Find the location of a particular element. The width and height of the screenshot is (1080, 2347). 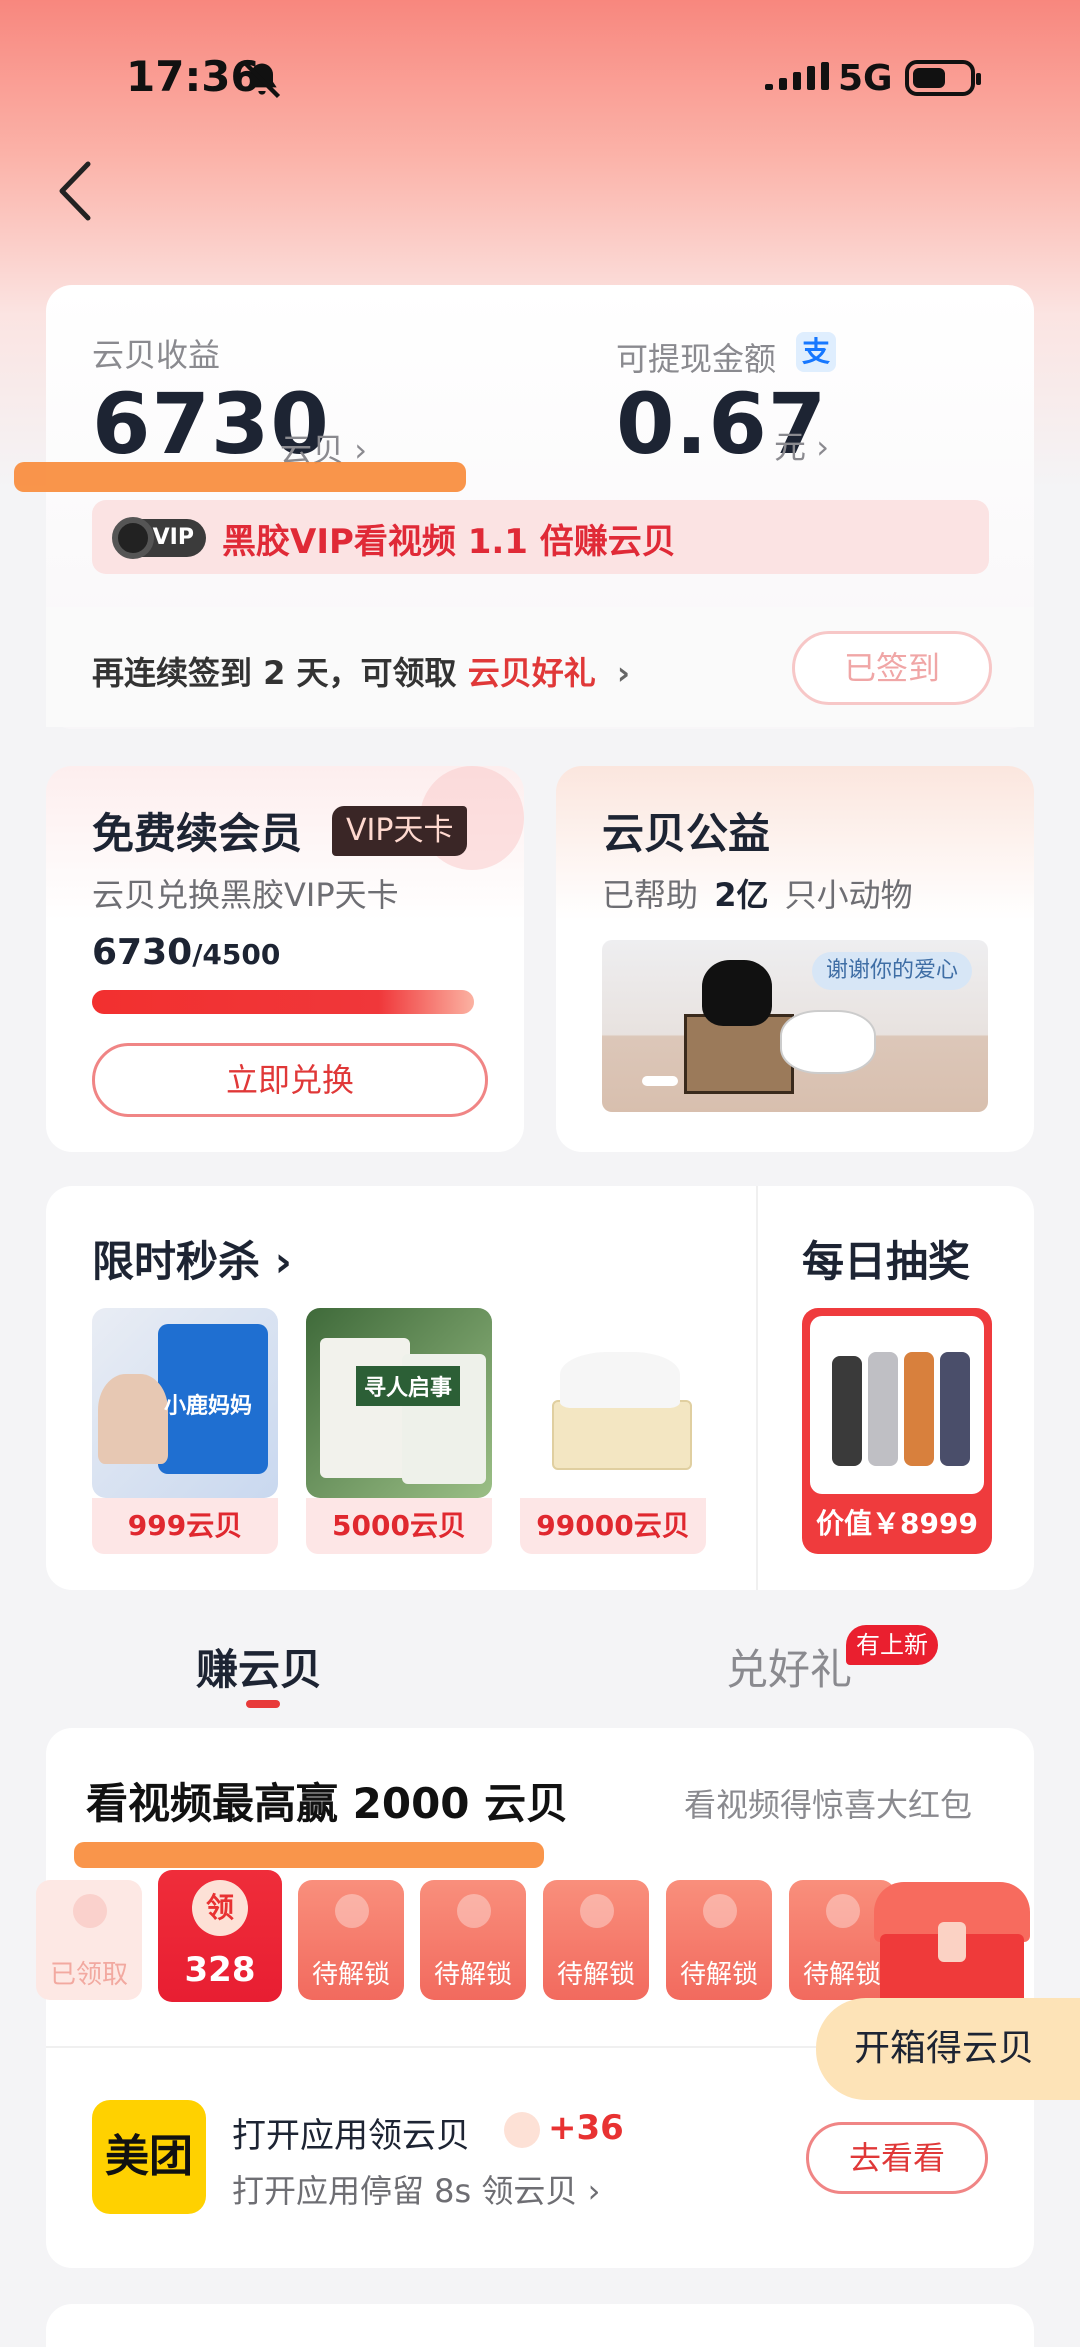

progress-current: 6730 is located at coordinates (142, 952).